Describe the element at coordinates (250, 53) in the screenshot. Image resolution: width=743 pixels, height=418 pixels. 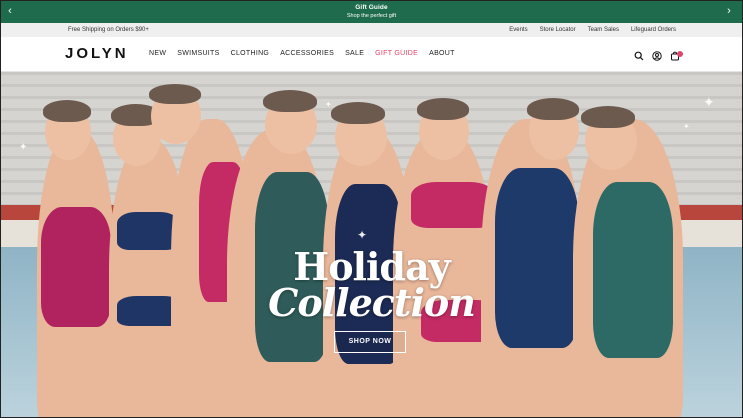
I see `nav-item-clothing: CLOTHING` at that location.